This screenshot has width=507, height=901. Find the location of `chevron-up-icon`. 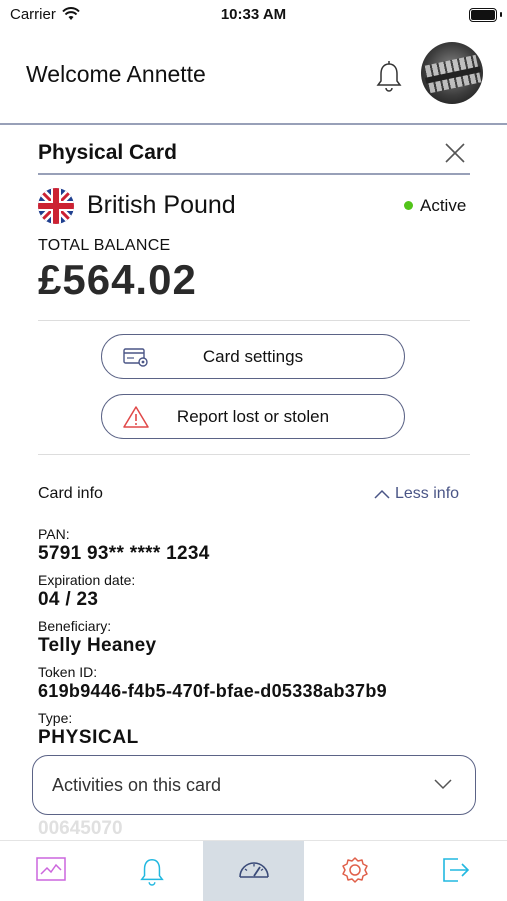

chevron-up-icon is located at coordinates (382, 494).